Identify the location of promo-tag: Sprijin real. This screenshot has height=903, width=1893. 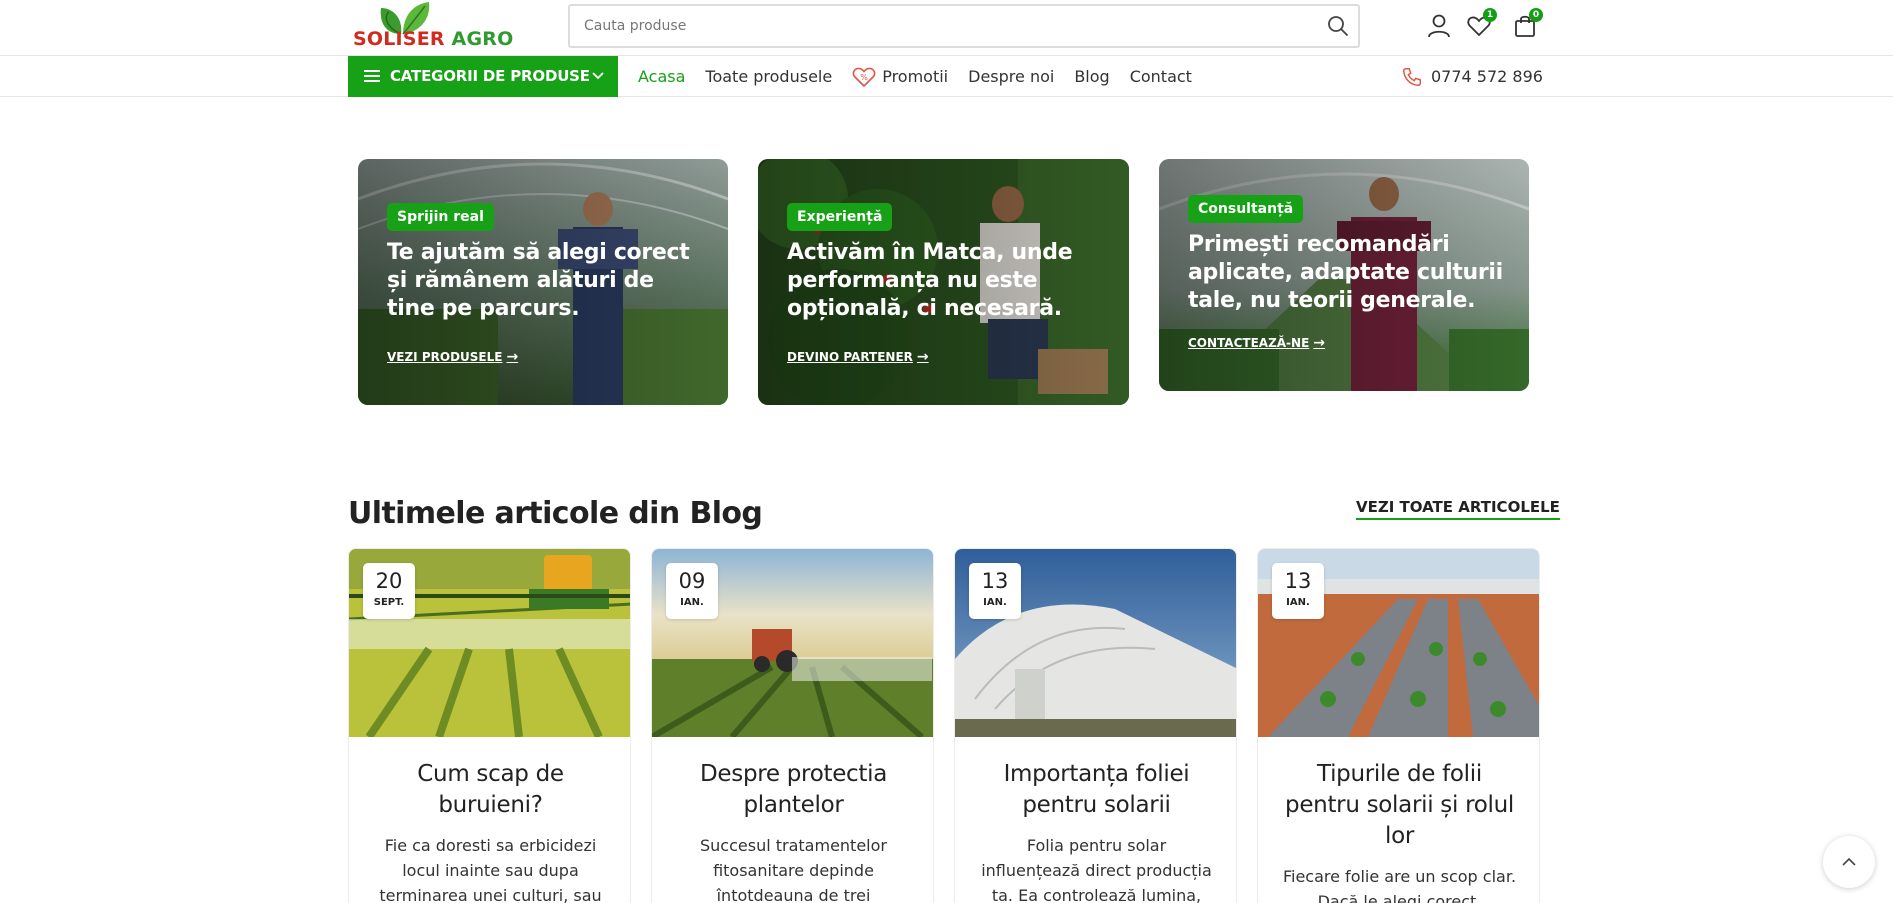
(440, 217).